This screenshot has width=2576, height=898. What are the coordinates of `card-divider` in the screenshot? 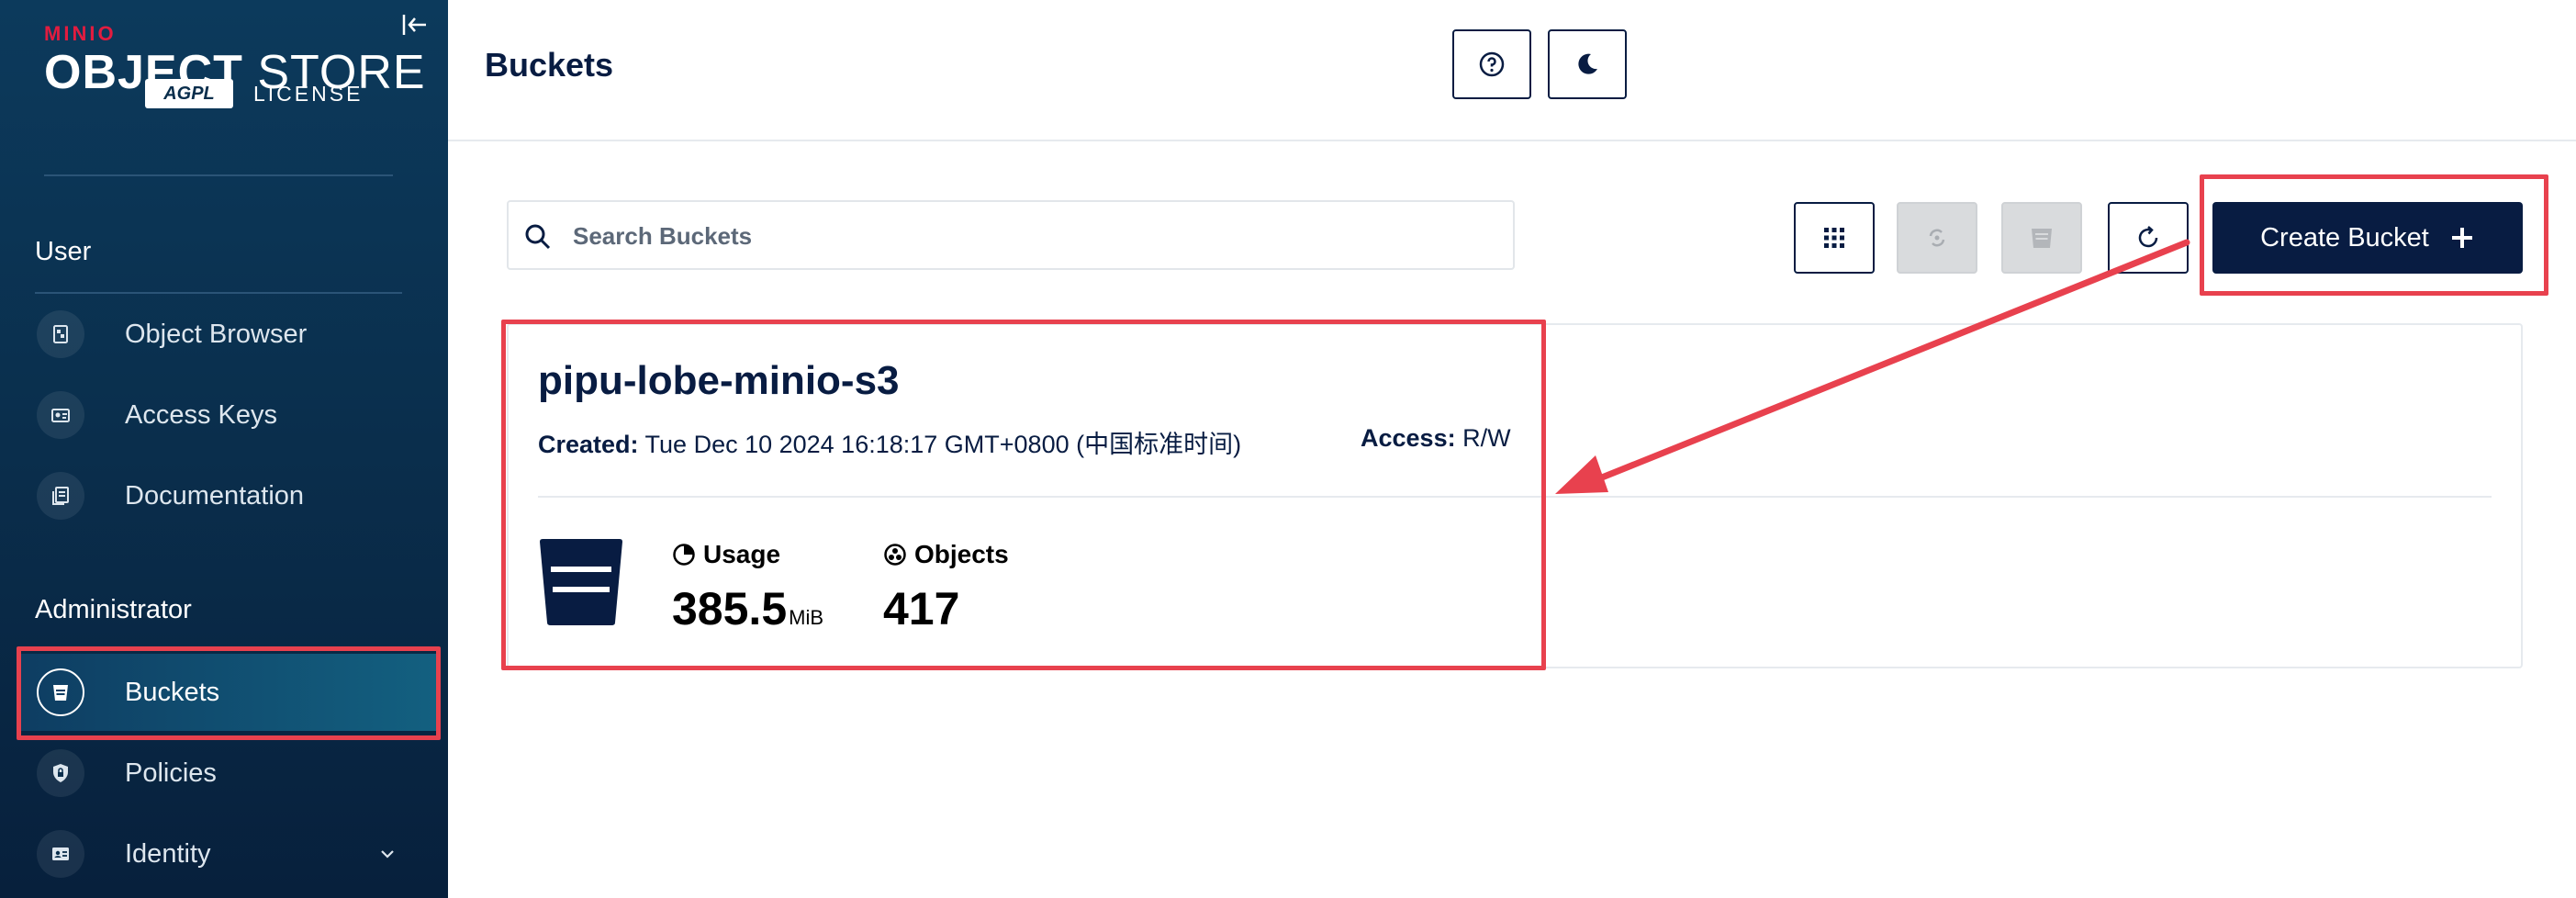 It's located at (1515, 497).